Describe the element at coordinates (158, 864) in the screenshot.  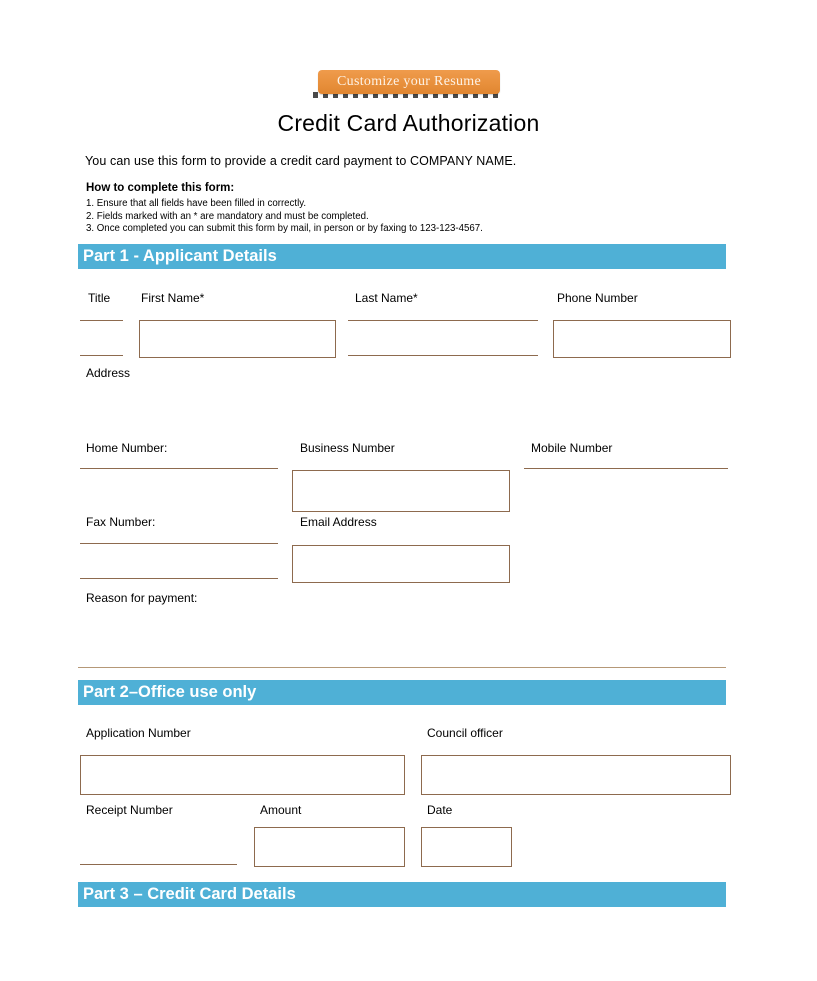
I see `field-receipt-number-input` at that location.